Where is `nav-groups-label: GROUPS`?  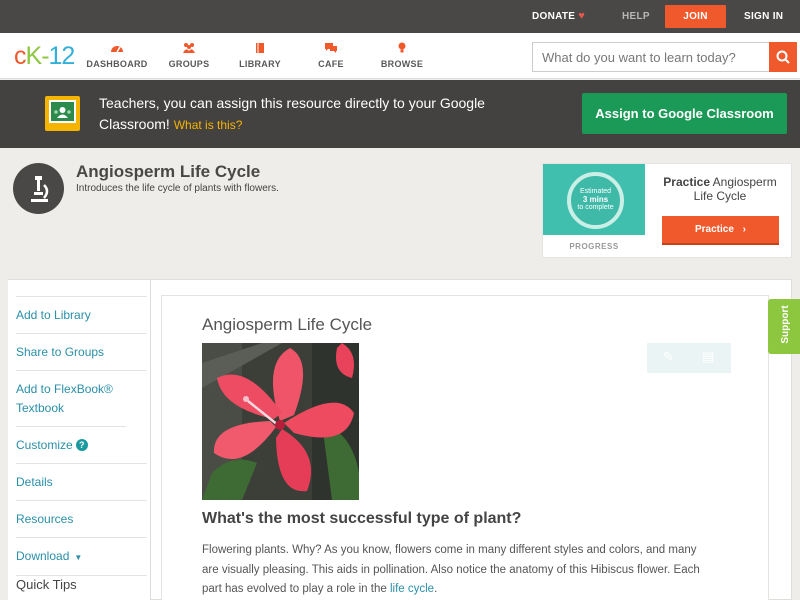
nav-groups-label: GROUPS is located at coordinates (189, 64).